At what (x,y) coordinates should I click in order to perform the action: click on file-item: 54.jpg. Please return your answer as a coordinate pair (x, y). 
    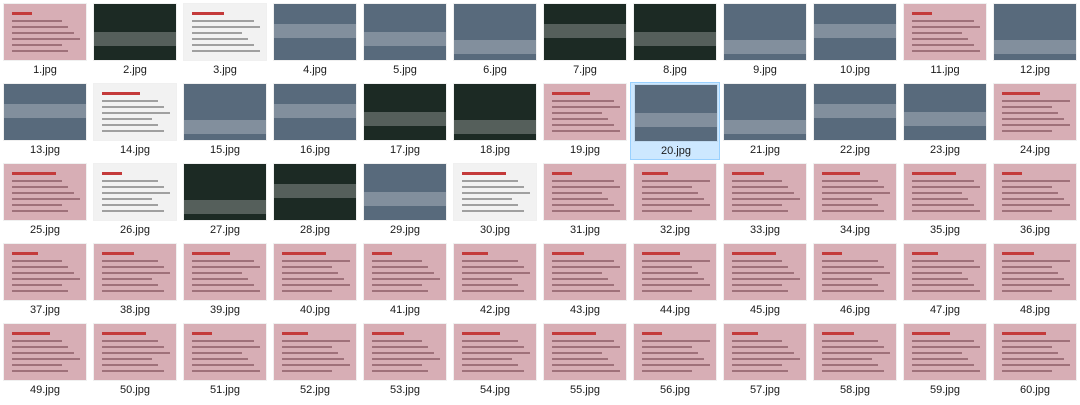
    Looking at the image, I should click on (495, 361).